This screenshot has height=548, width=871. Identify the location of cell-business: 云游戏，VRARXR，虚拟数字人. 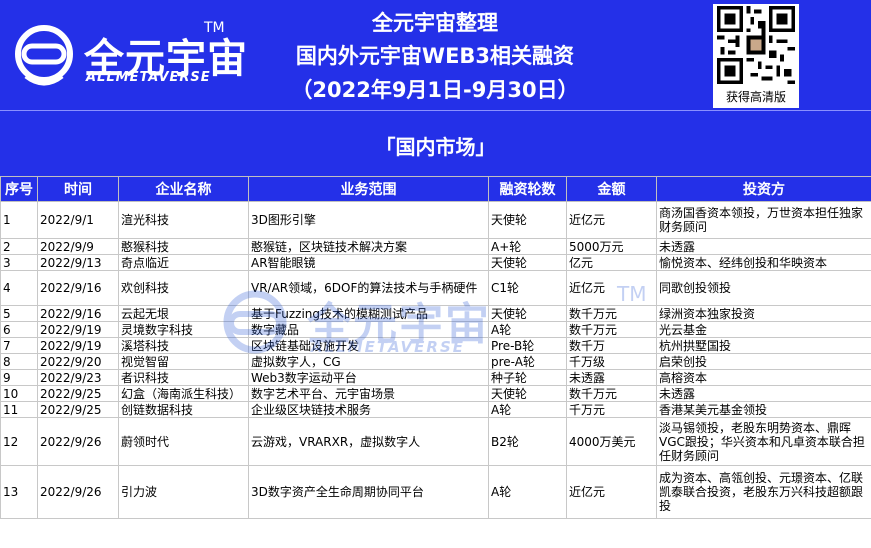
(368, 441).